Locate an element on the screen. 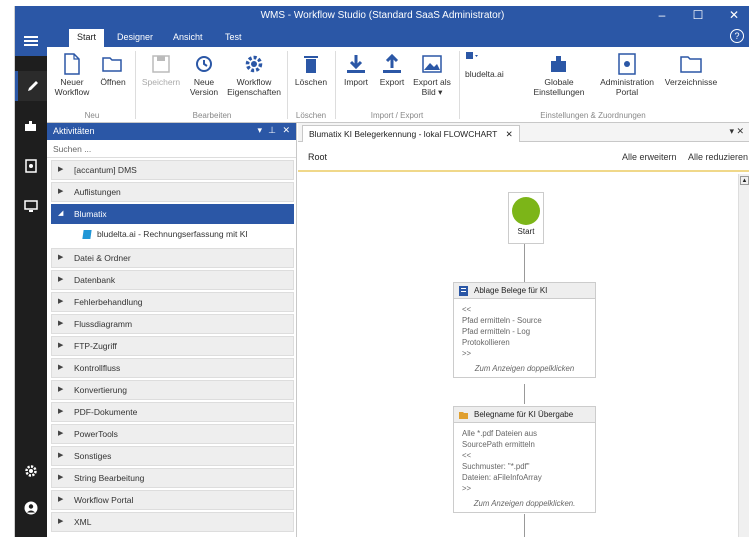 The height and width of the screenshot is (537, 755). global-settings-button: Globale Einstellungen is located at coordinates (559, 74).